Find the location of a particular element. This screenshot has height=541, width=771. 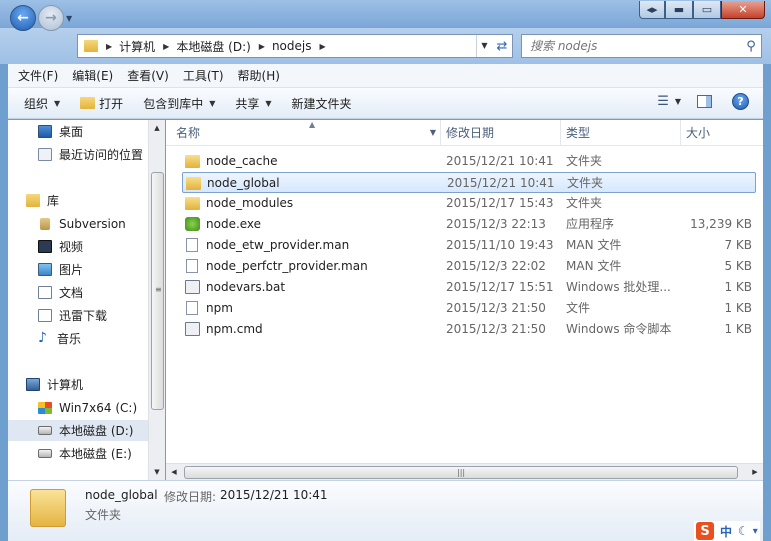

address-bar: ▶ 计算机 ▶ 本地磁盘 (D:) ▶ nodejs ▶ ▼ ⇄ is located at coordinates (295, 46).